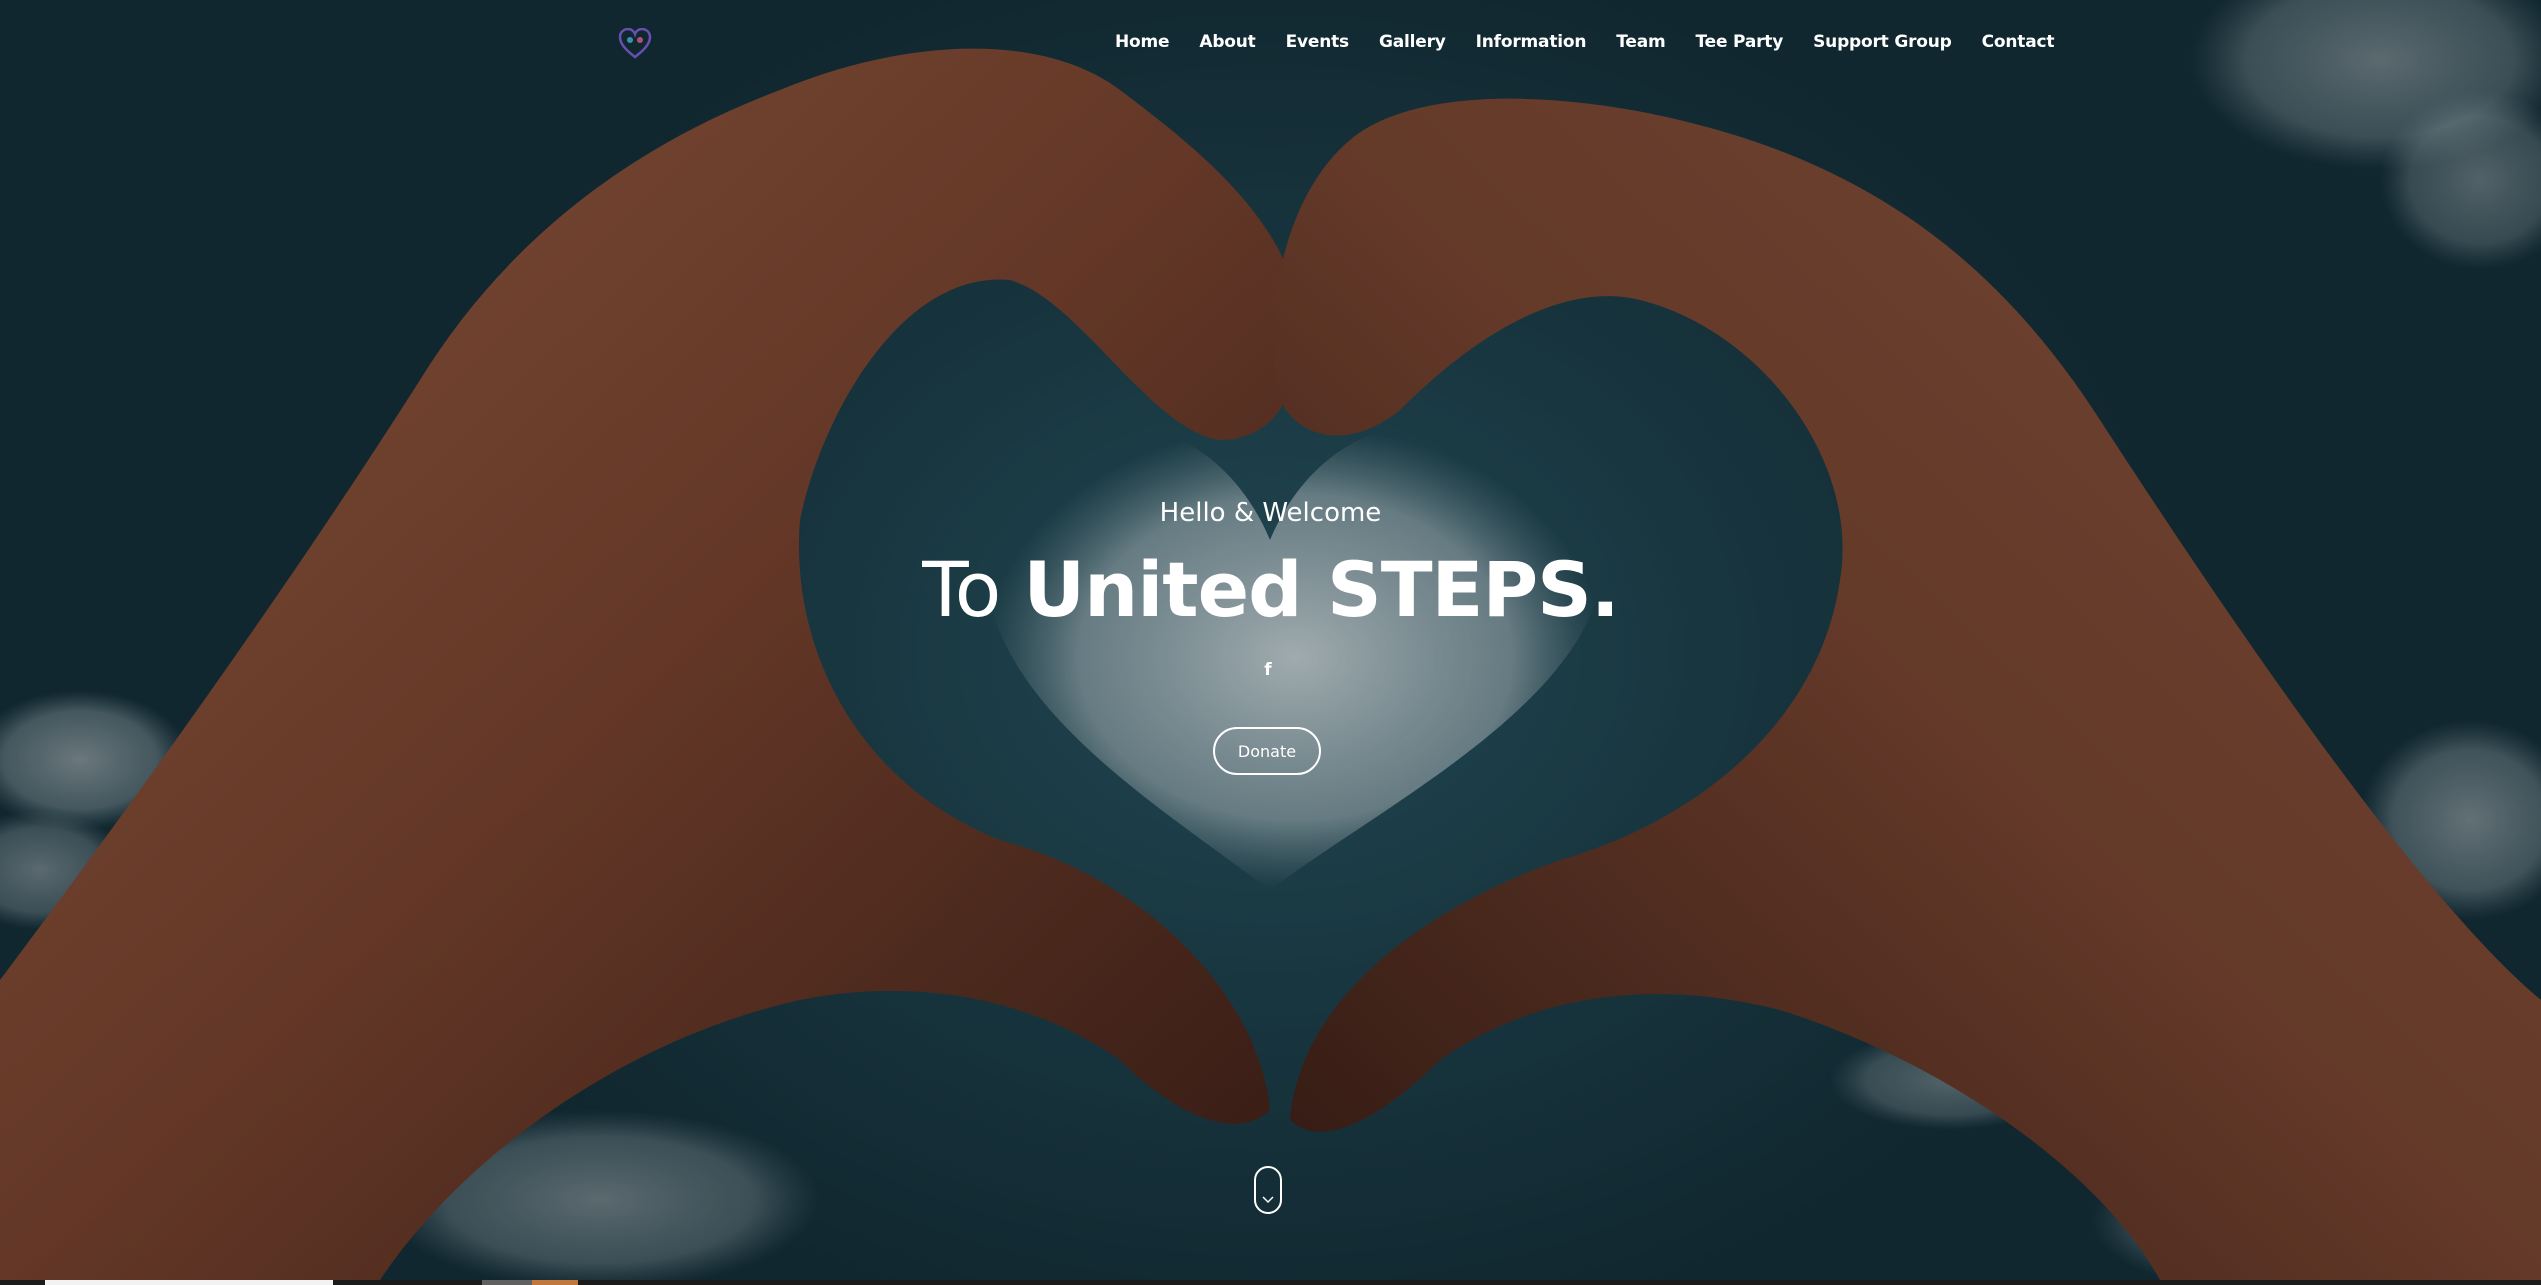  What do you see at coordinates (1268, 1190) in the screenshot?
I see `scroll-down-button` at bounding box center [1268, 1190].